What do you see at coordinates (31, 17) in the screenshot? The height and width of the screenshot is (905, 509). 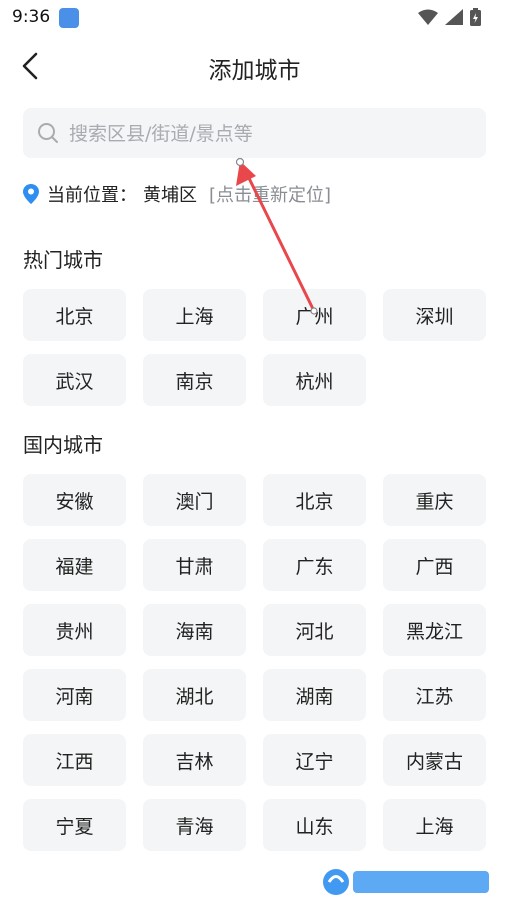 I see `status-time: 9:36` at bounding box center [31, 17].